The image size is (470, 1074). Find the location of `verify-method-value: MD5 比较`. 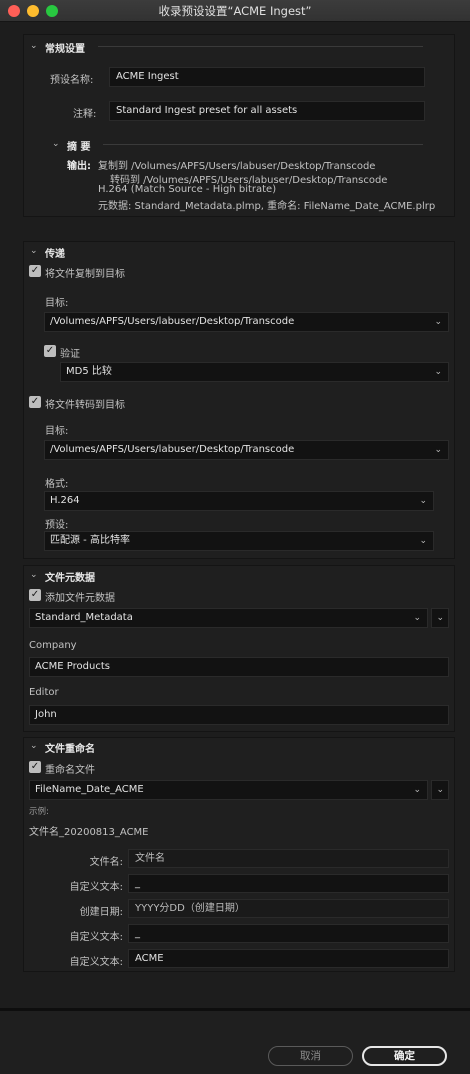

verify-method-value: MD5 比较 is located at coordinates (89, 371).